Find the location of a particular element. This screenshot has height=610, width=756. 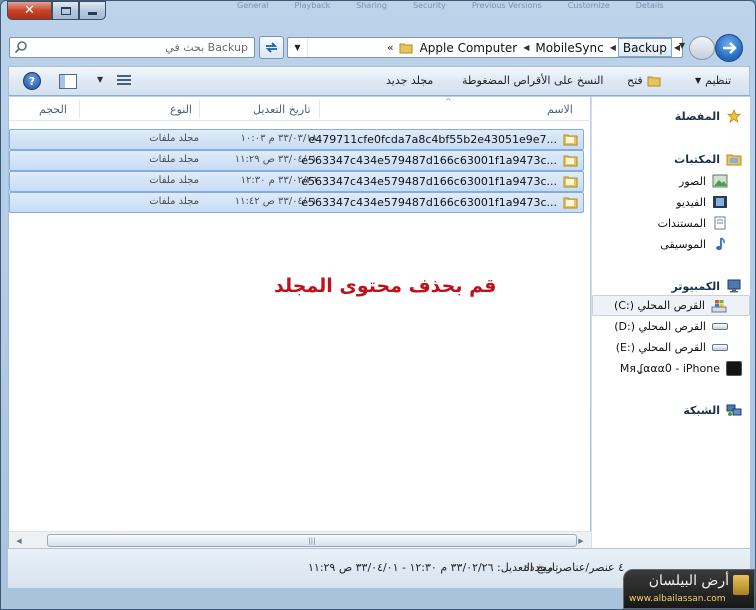

bg-tab: Sharing is located at coordinates (371, 5).